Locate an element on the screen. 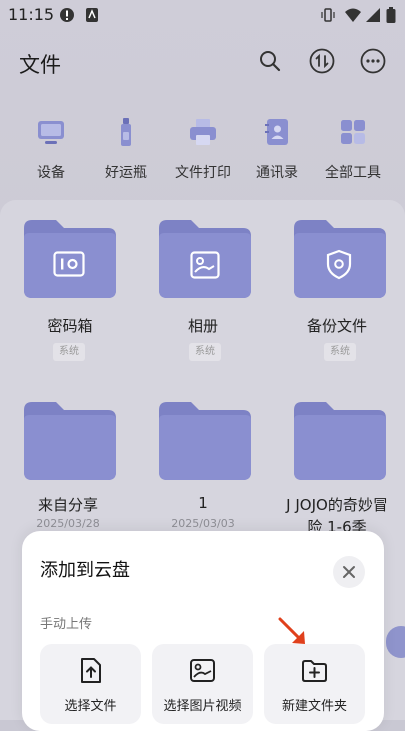 This screenshot has height=731, width=405. shield-icon is located at coordinates (339, 264).